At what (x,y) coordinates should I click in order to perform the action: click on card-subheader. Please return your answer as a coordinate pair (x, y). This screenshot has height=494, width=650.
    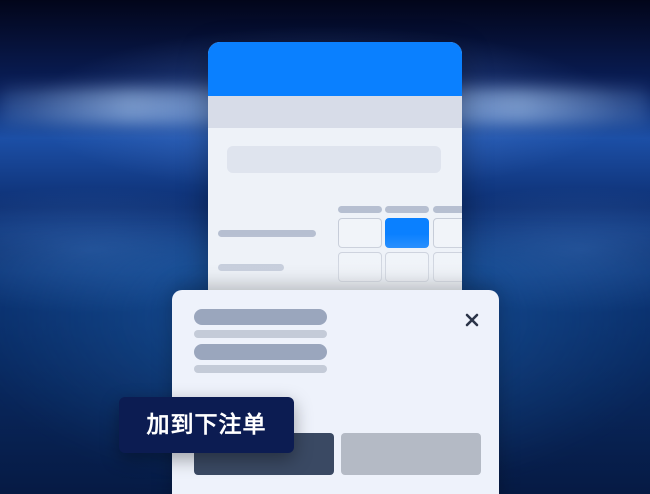
    Looking at the image, I should click on (335, 112).